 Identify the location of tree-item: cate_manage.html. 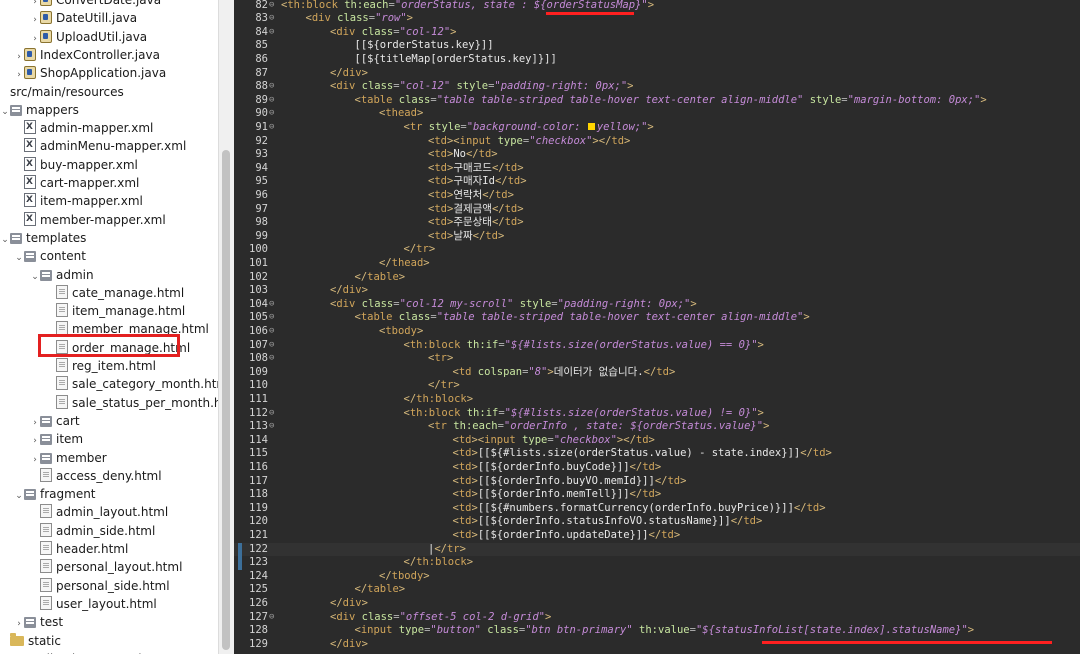
(92, 293).